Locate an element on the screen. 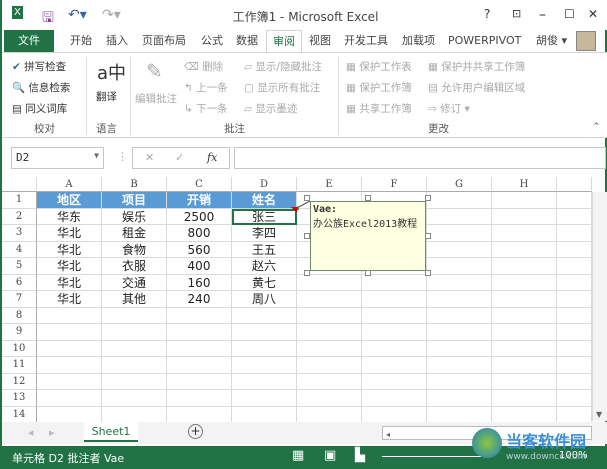 The height and width of the screenshot is (469, 607). cell-B5: 衣服 is located at coordinates (134, 266).